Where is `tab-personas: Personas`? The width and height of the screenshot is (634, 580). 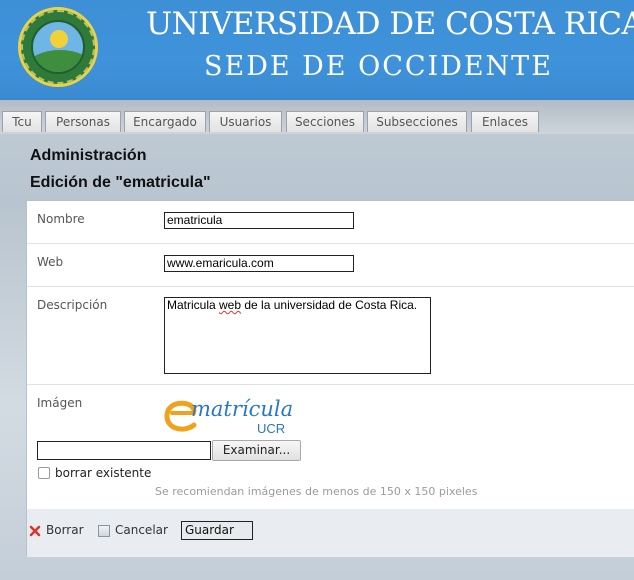
tab-personas: Personas is located at coordinates (83, 121).